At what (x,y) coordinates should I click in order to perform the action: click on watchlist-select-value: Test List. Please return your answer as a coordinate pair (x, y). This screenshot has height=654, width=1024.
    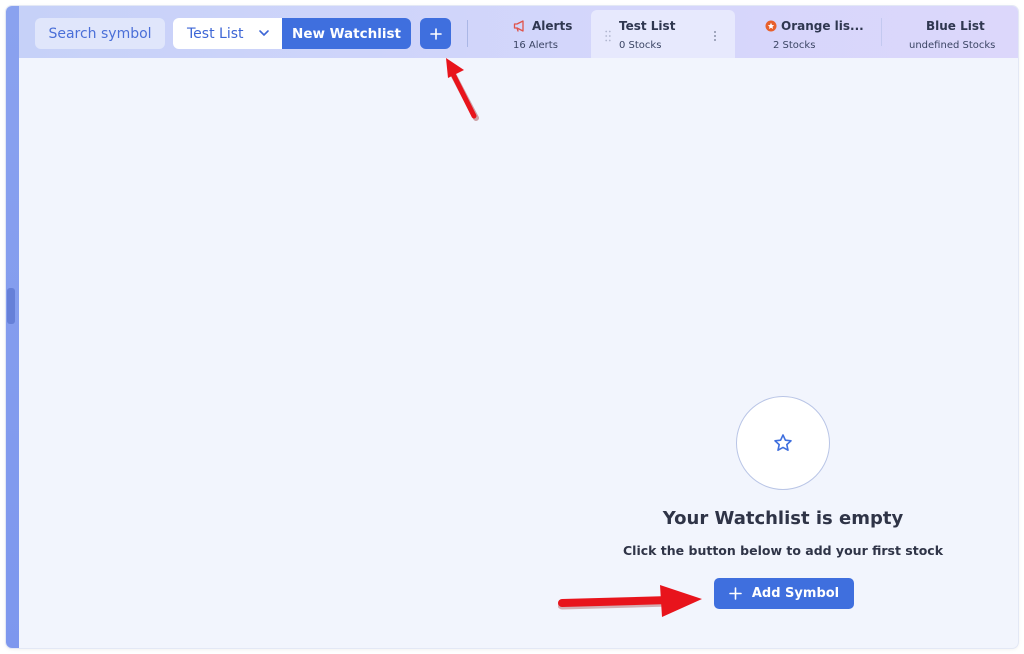
    Looking at the image, I should click on (215, 33).